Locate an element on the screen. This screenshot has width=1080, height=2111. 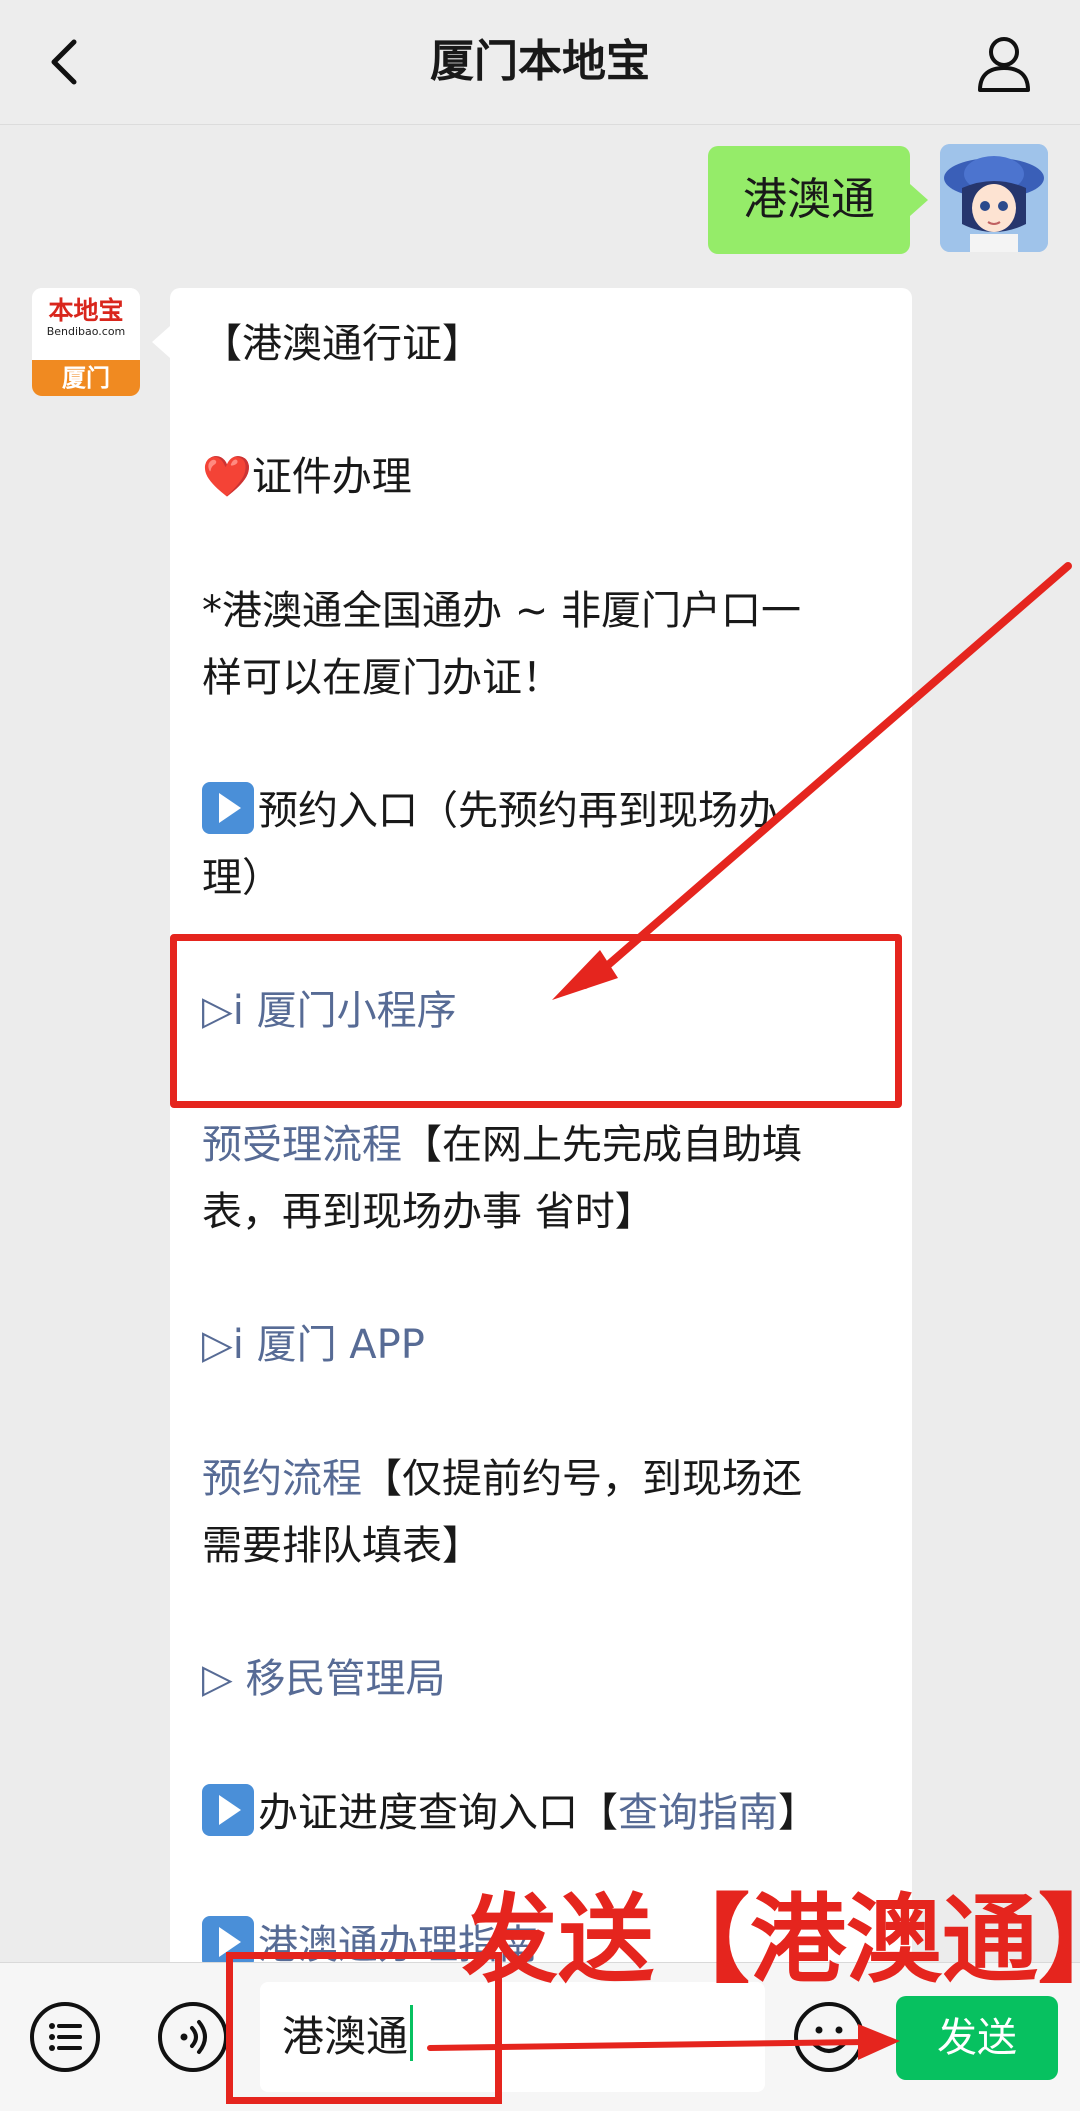
reply-note-line1: *港澳通全国通办 ~ 非厦门户口一 is located at coordinates (501, 611).